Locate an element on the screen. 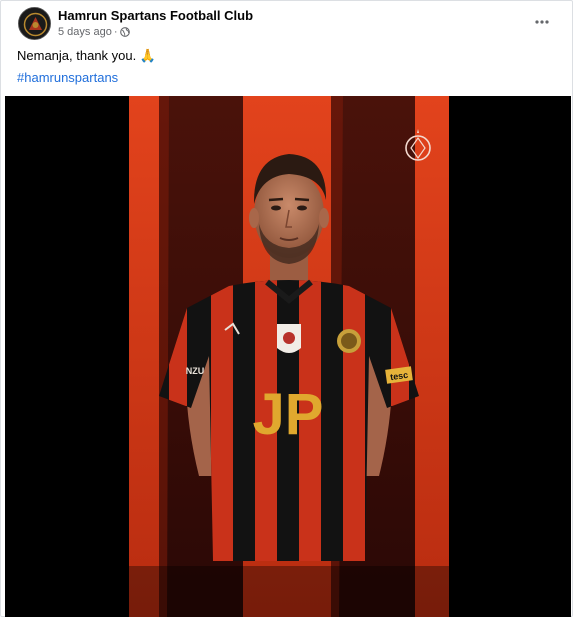 The width and height of the screenshot is (573, 617). more-options-button is located at coordinates (542, 22).